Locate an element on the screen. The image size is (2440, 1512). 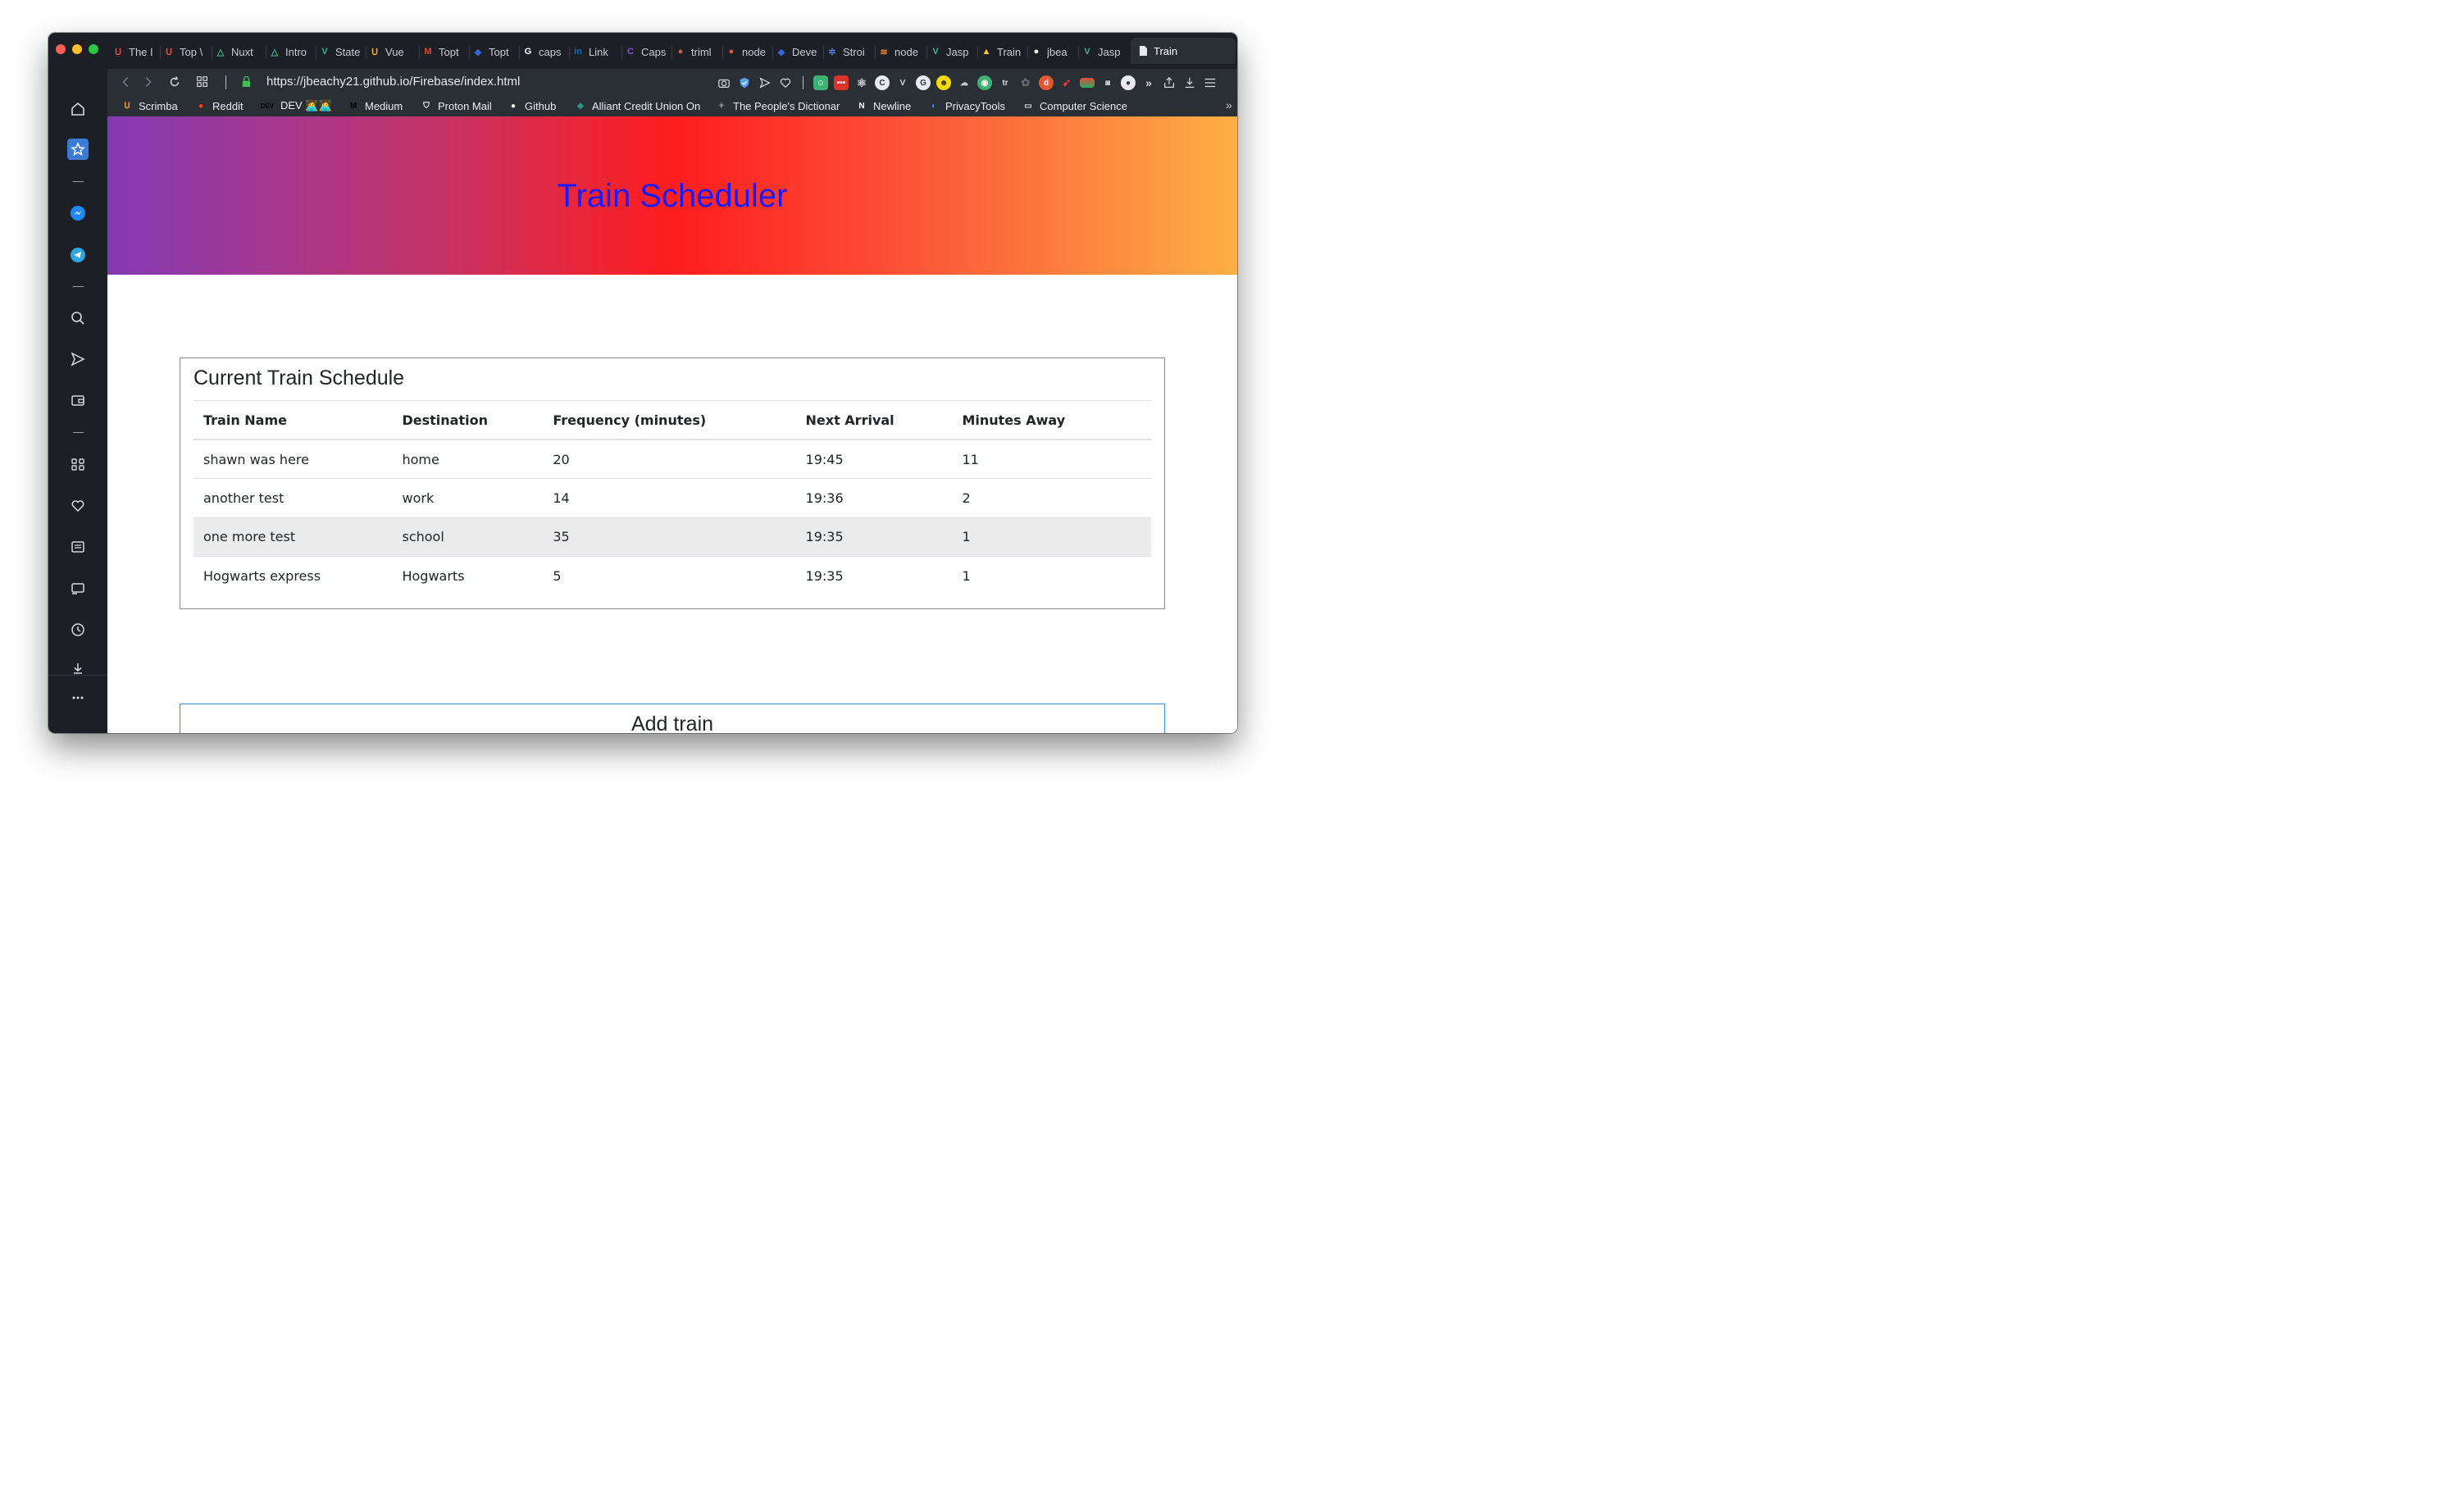
search-icon is located at coordinates (78, 318).